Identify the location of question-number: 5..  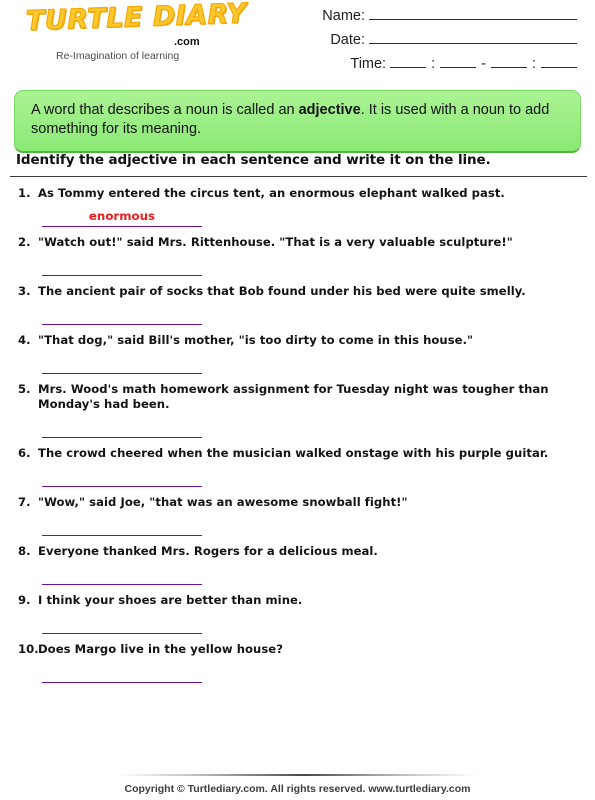
(24, 389).